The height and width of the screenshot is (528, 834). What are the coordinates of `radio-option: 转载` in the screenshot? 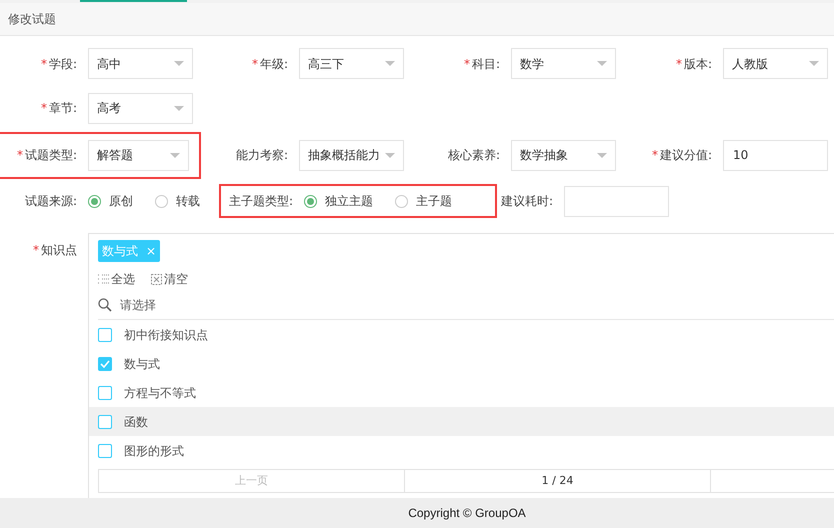 It's located at (177, 201).